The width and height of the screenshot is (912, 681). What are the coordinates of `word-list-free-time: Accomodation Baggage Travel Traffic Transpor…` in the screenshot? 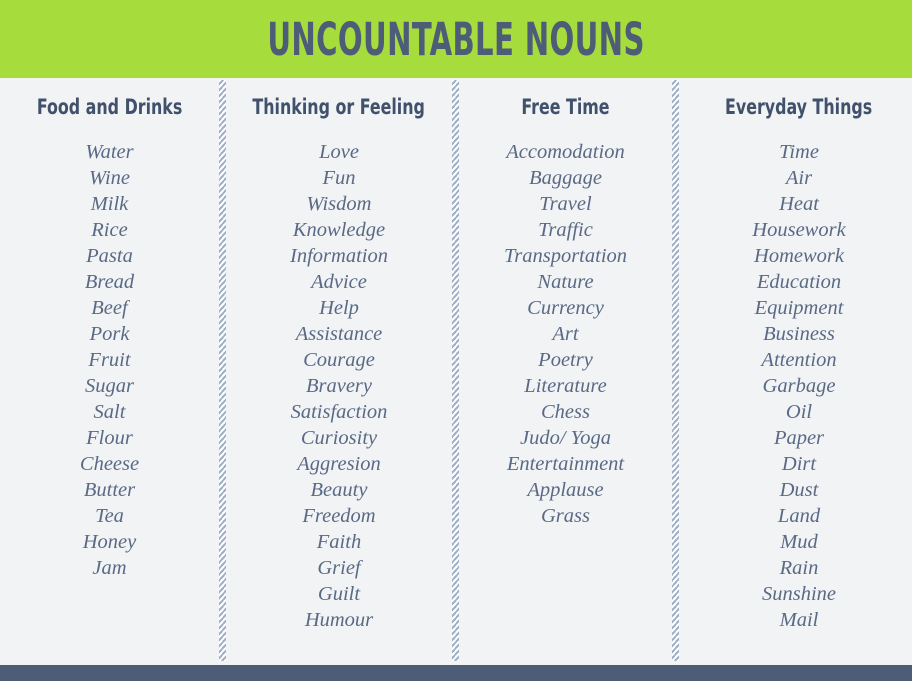 It's located at (565, 334).